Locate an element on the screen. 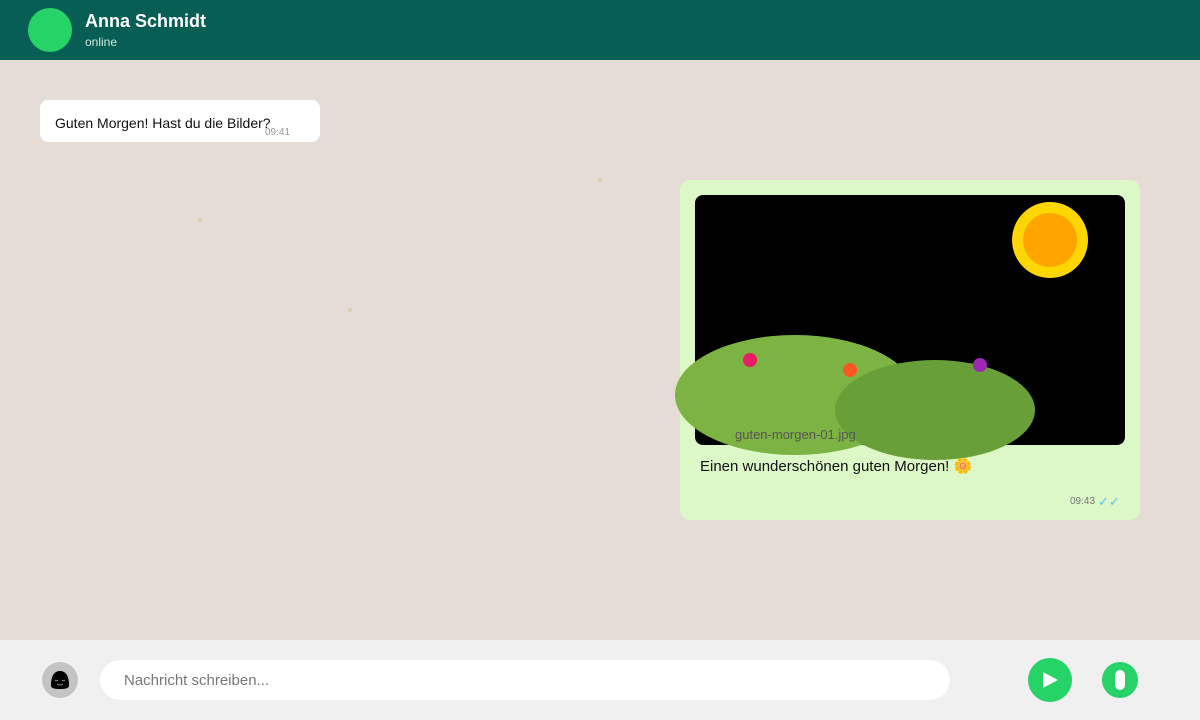  avatar is located at coordinates (50, 30).